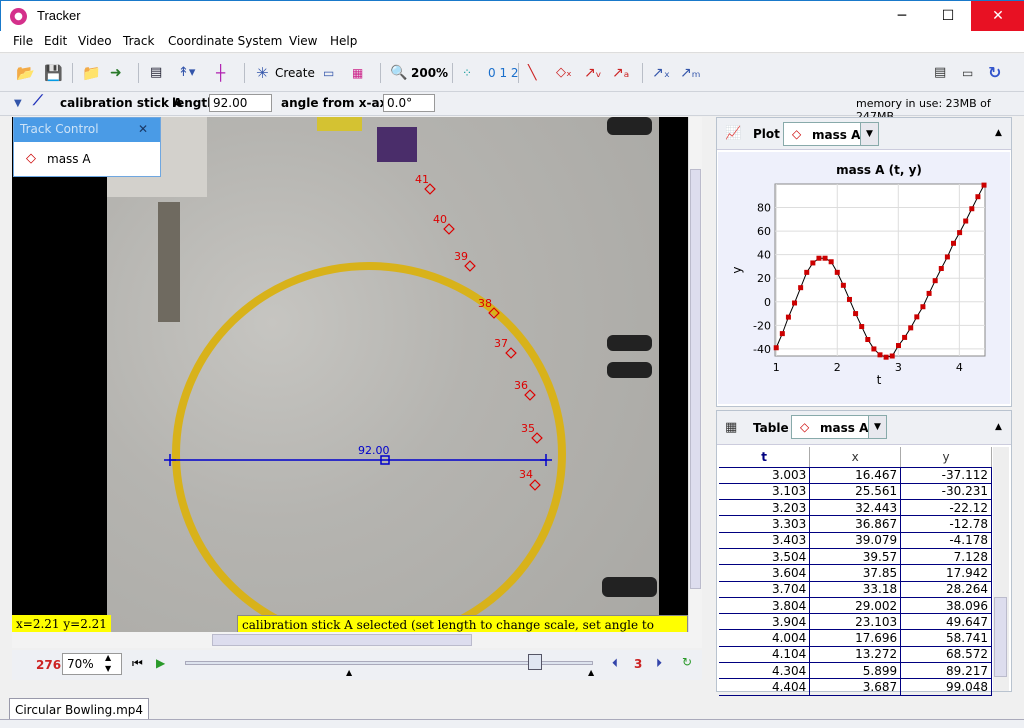 Image resolution: width=1024 pixels, height=728 pixels. I want to click on cell-y: -37.112, so click(946, 475).